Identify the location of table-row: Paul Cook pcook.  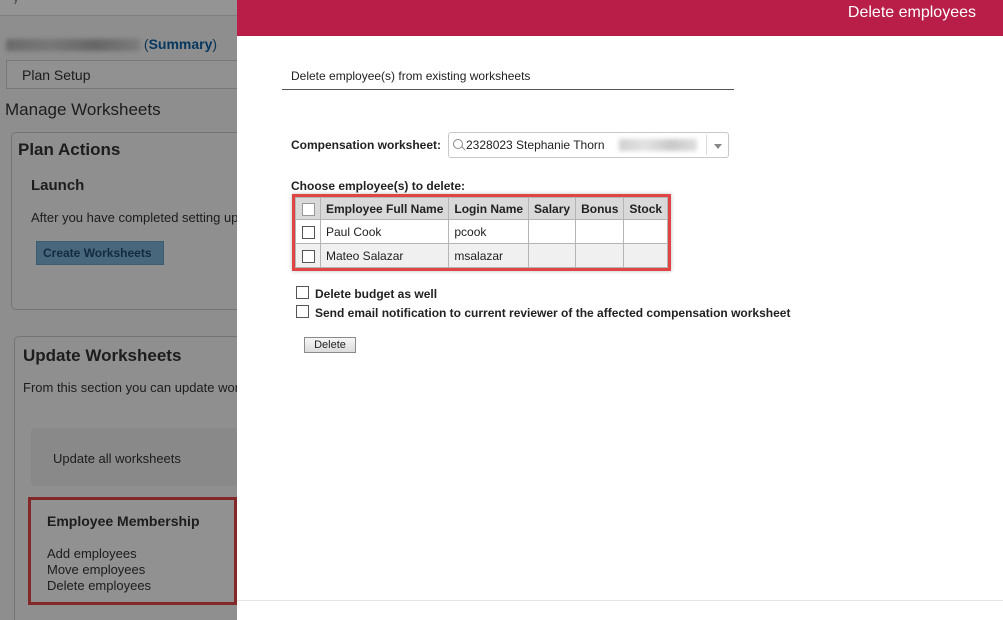
(482, 231).